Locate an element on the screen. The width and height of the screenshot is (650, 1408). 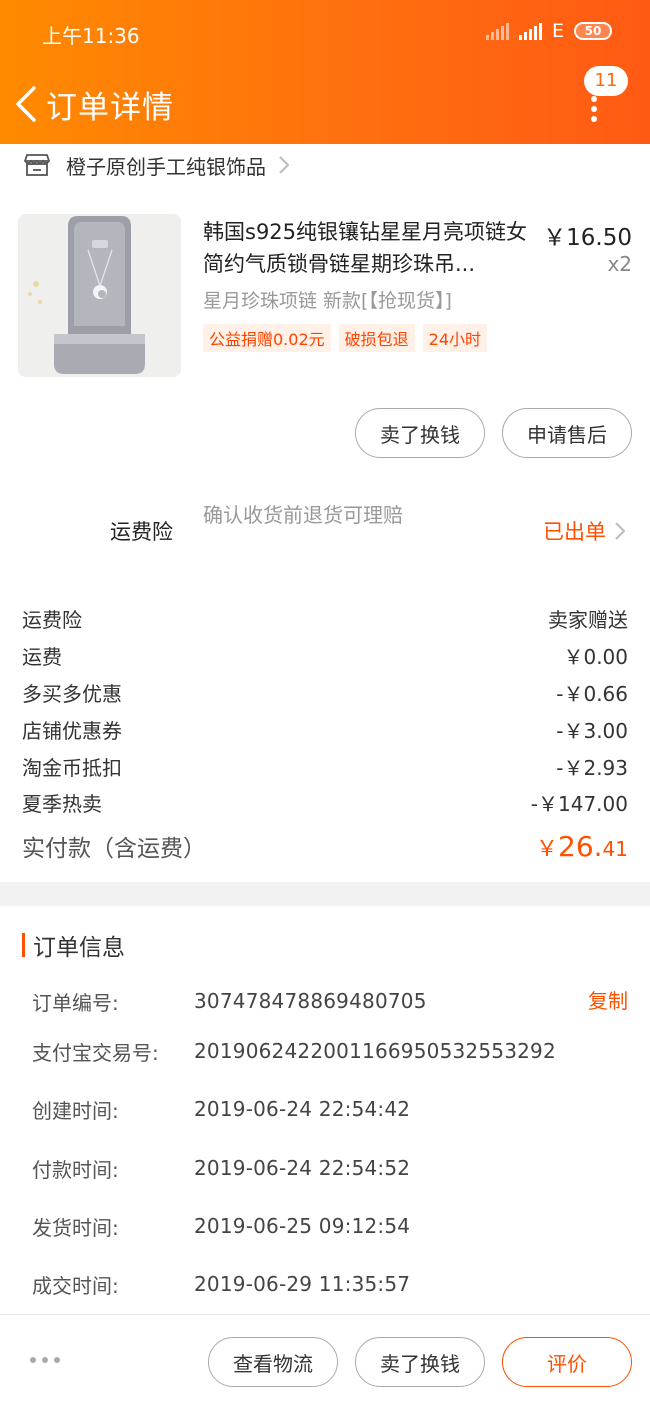
status-bar: 上午11:36 E 50 is located at coordinates (325, 31).